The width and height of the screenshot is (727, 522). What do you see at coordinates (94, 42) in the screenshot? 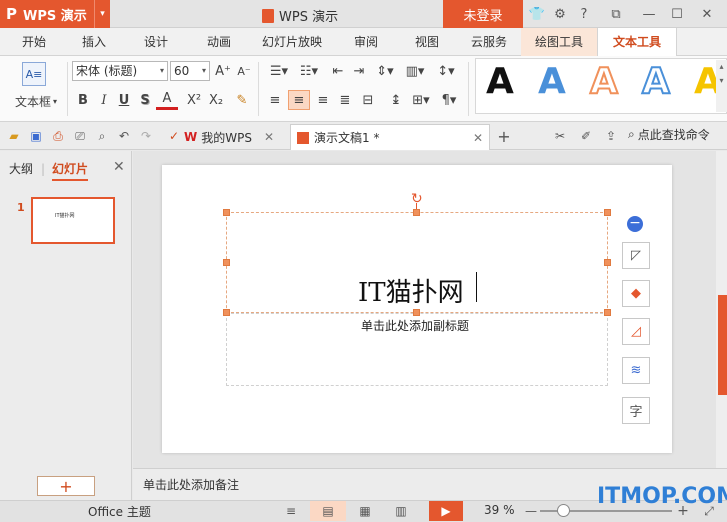
I see `tab-insert: 插入` at bounding box center [94, 42].